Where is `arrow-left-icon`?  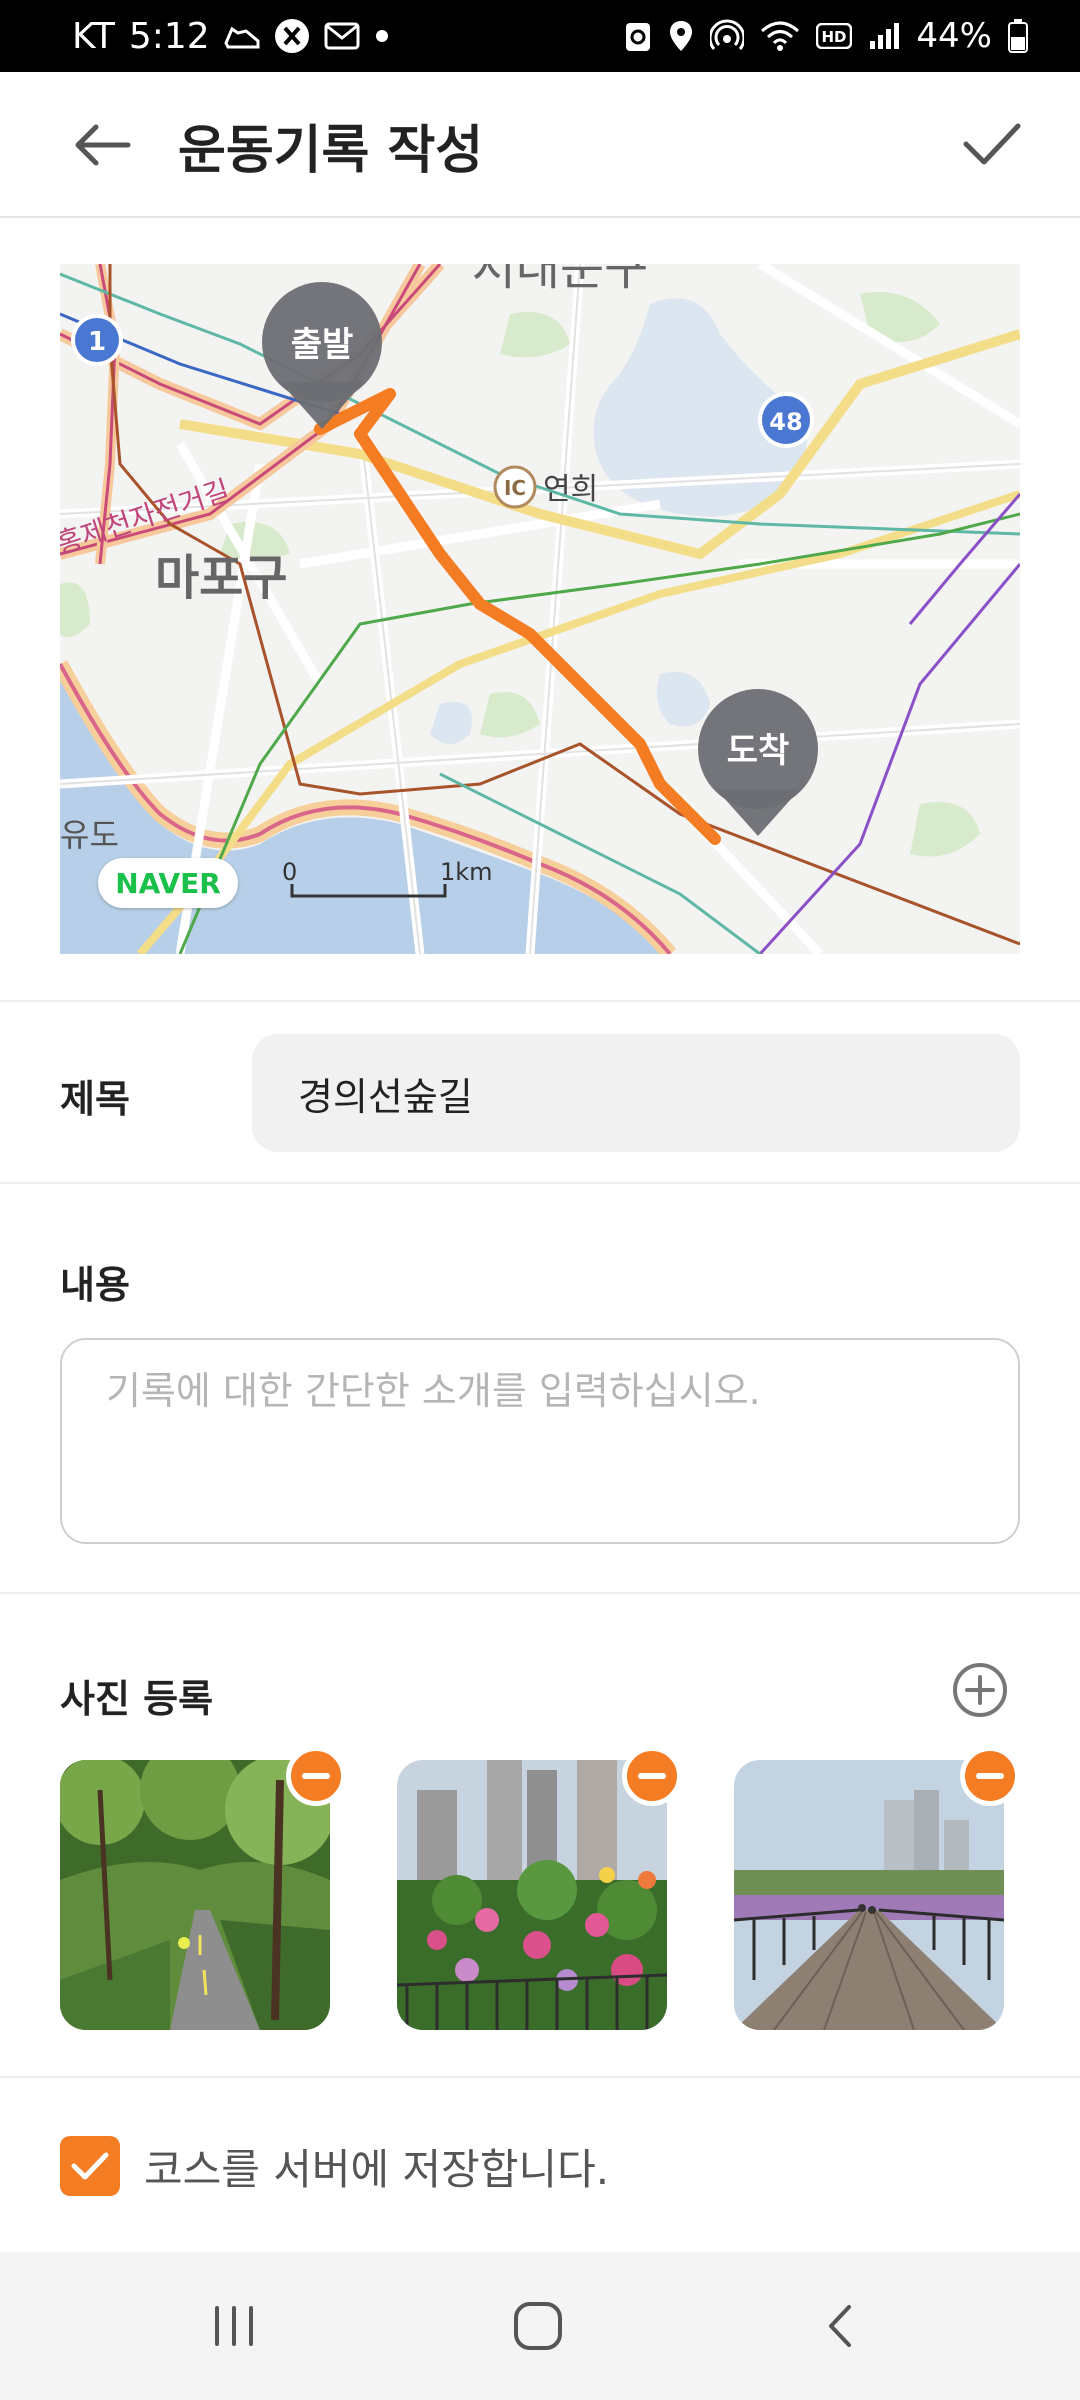 arrow-left-icon is located at coordinates (103, 145).